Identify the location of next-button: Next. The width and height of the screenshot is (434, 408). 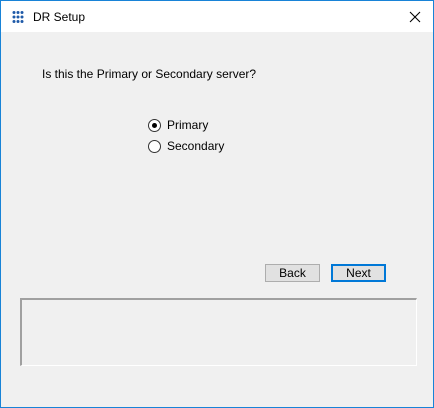
(358, 273).